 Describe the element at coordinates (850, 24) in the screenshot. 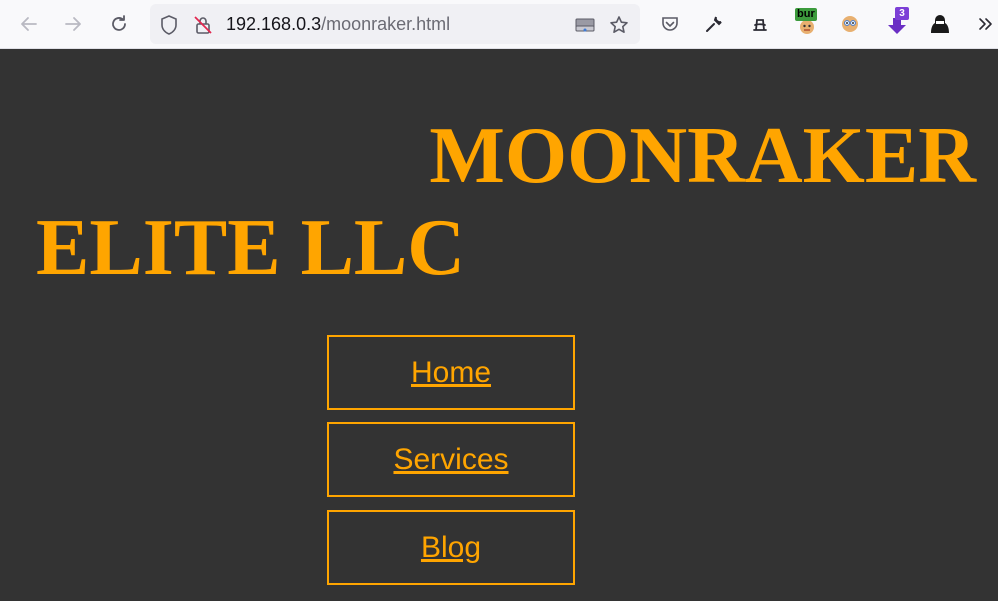

I see `character-extension-icon` at that location.